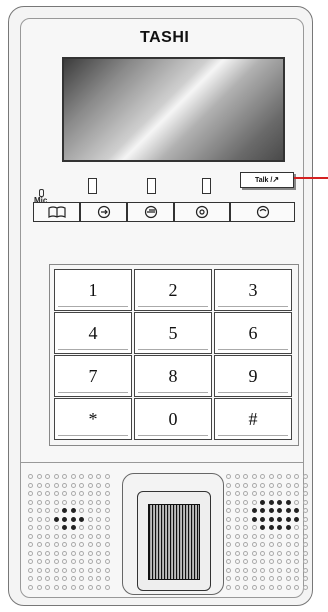 Image resolution: width=328 pixels, height=612 pixels. Describe the element at coordinates (253, 376) in the screenshot. I see `key-9: 9` at that location.